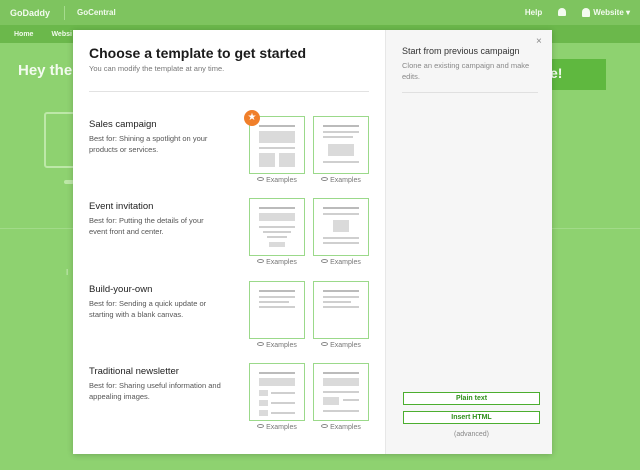 Image resolution: width=640 pixels, height=470 pixels. What do you see at coordinates (471, 434) in the screenshot?
I see `advanced-note: (advanced)` at bounding box center [471, 434].